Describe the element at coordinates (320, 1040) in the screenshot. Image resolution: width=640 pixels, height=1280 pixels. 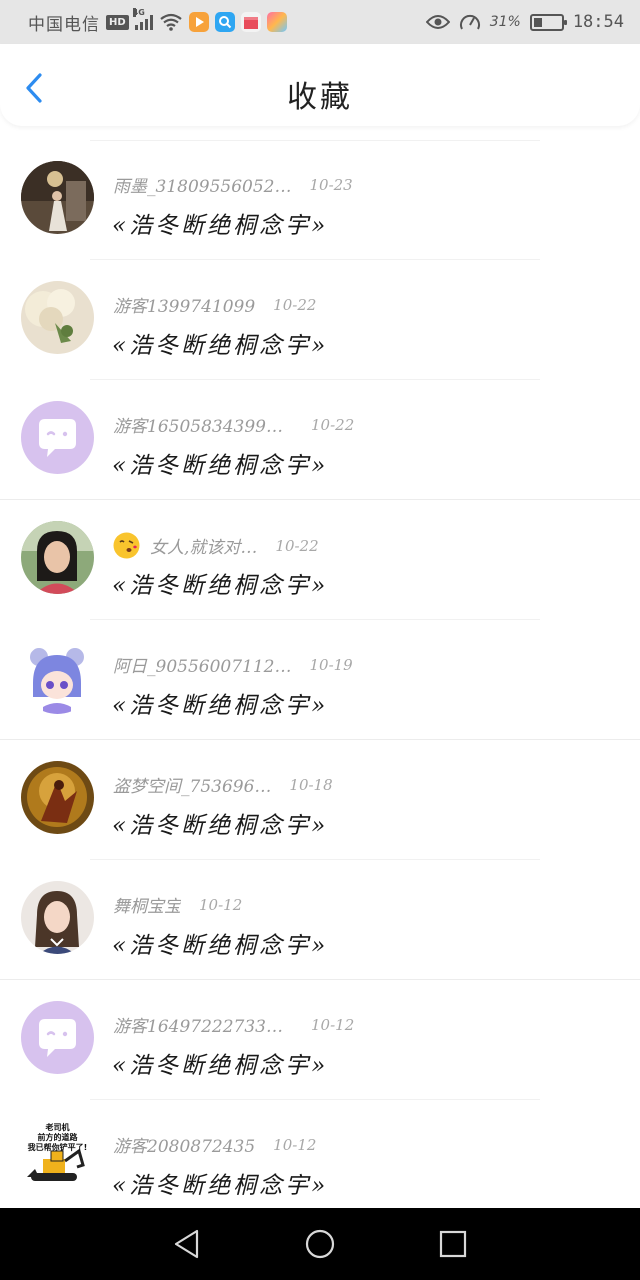
I see `favorite-item: 游客164972227335… 10-12 «浩冬断绝桐念宇»` at that location.